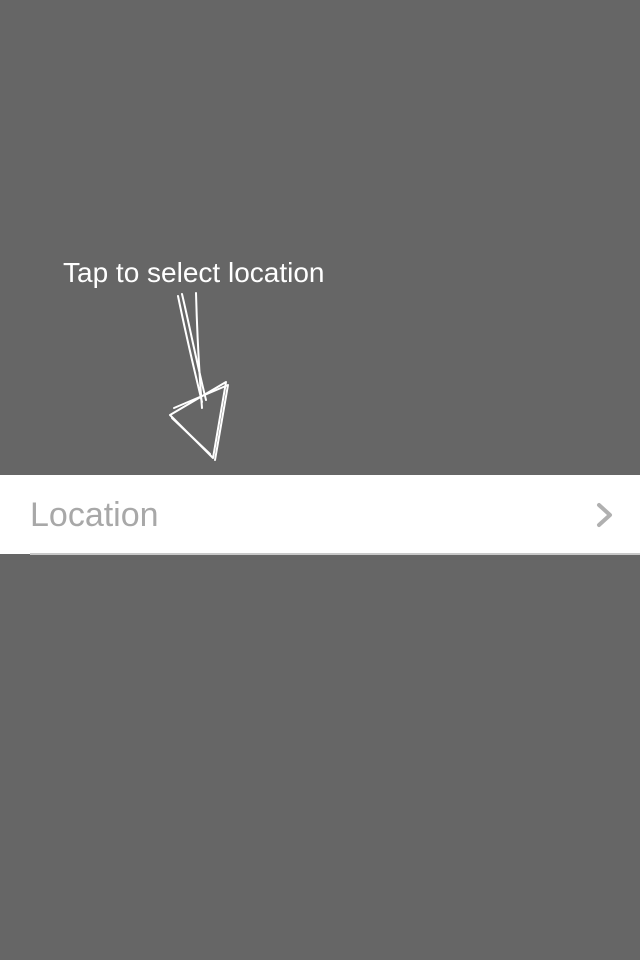 Image resolution: width=640 pixels, height=960 pixels. What do you see at coordinates (194, 272) in the screenshot?
I see `hint-text: Tap to select location` at bounding box center [194, 272].